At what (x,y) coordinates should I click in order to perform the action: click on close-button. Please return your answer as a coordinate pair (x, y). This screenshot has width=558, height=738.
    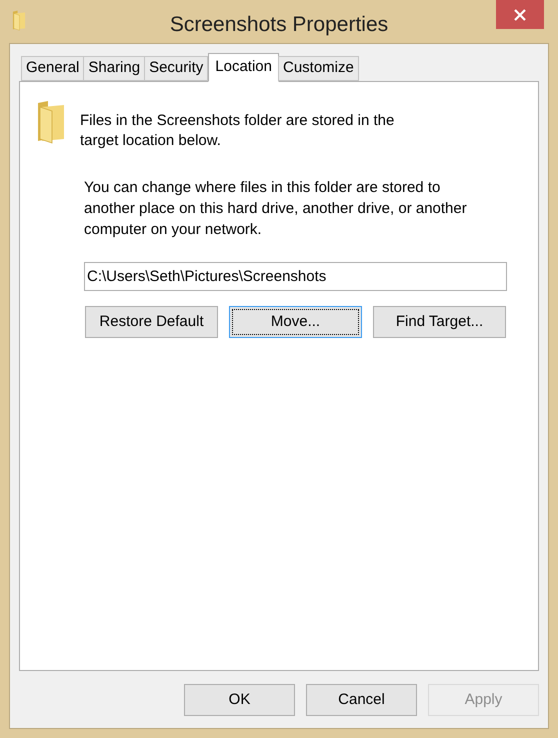
    Looking at the image, I should click on (520, 14).